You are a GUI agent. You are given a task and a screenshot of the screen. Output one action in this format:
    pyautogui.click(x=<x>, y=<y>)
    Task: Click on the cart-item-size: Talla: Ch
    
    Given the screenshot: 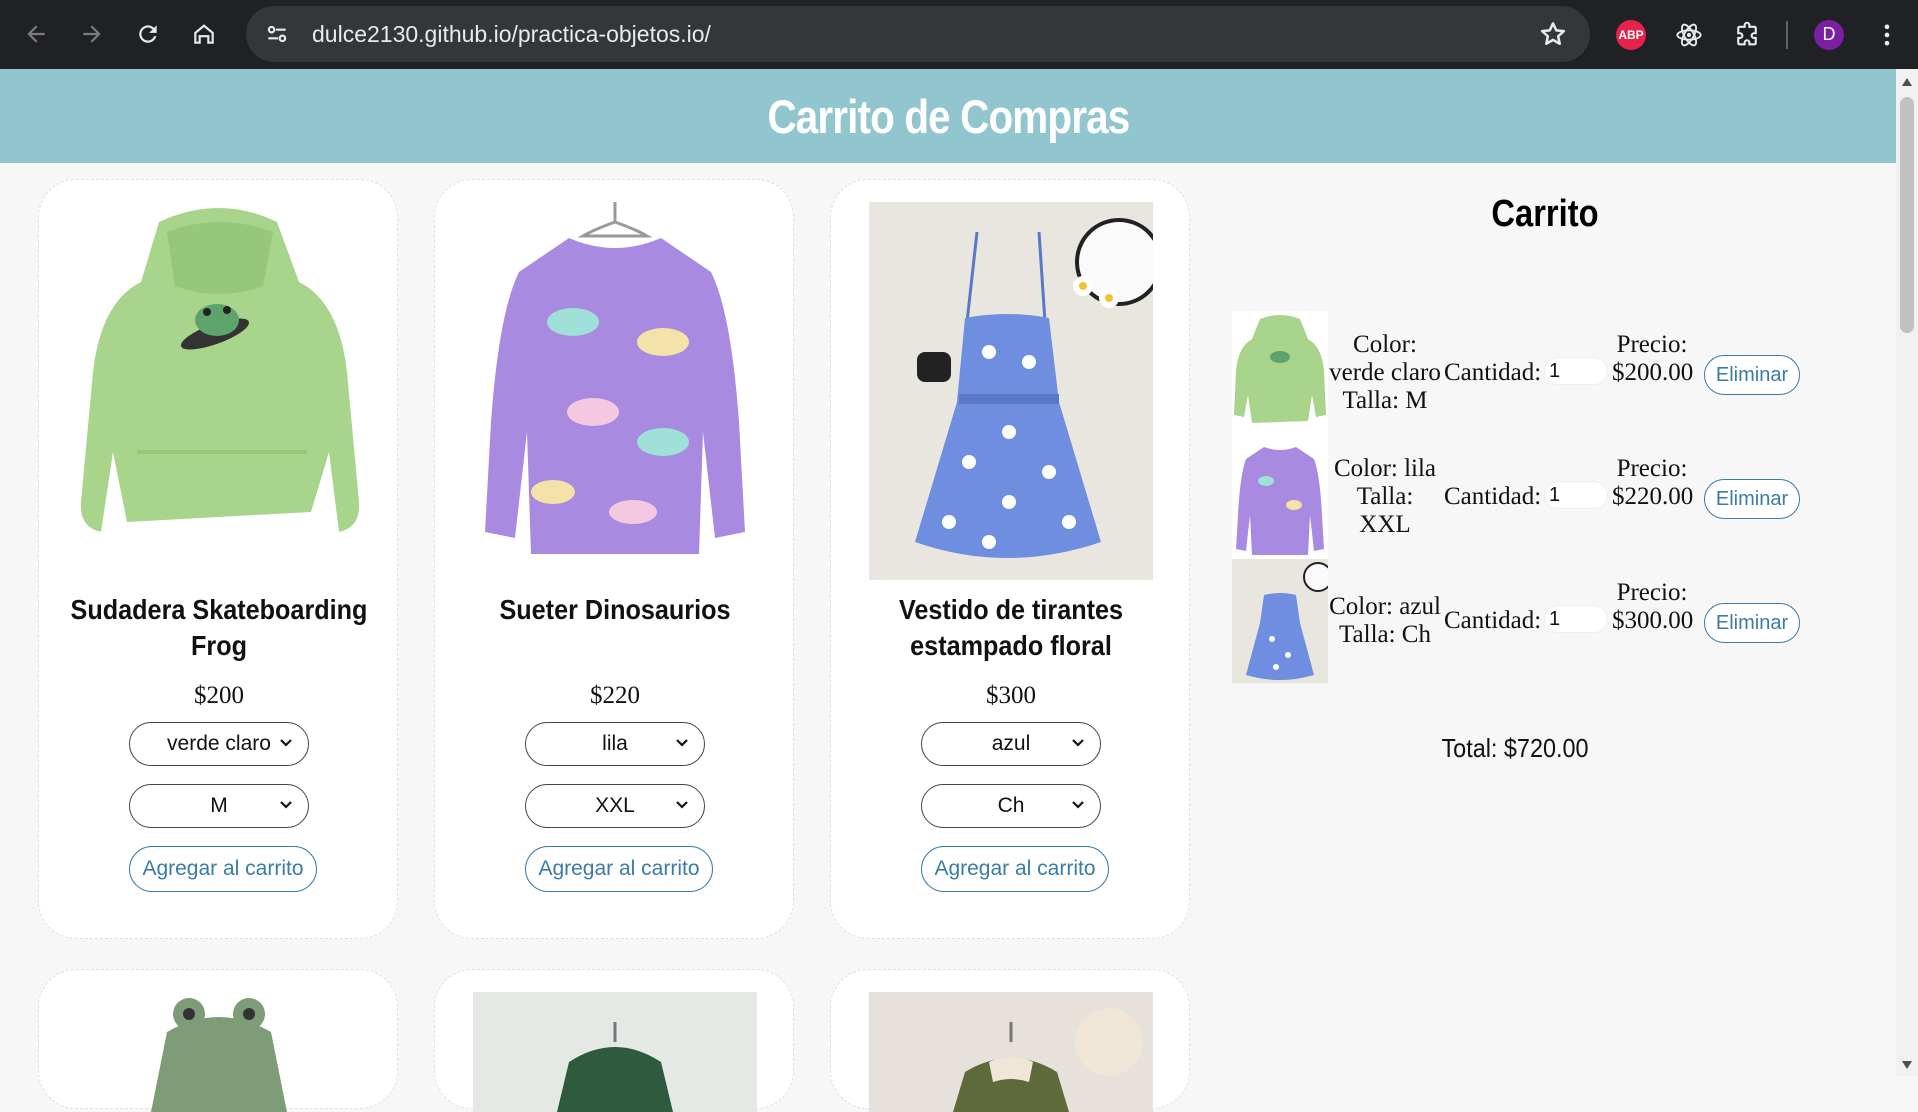 What is the action you would take?
    pyautogui.click(x=1385, y=634)
    